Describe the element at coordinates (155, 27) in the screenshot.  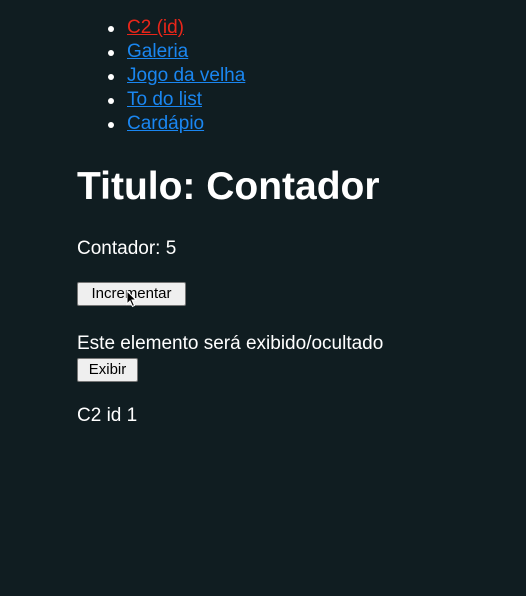
I see `nav-link-c2: C2 (id)` at that location.